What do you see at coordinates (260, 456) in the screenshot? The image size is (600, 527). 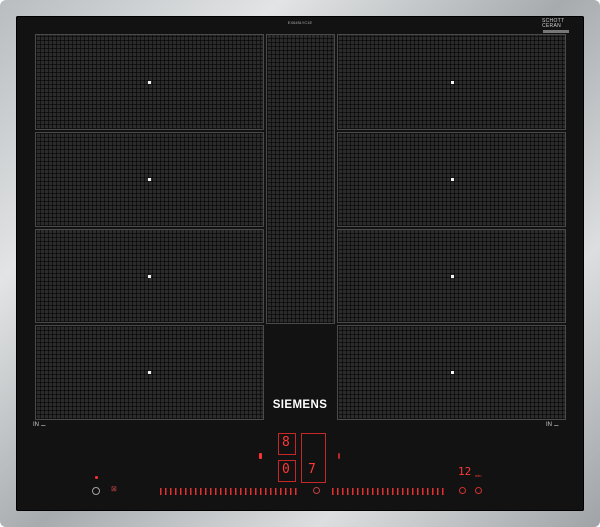 I see `zone-indicator-left` at bounding box center [260, 456].